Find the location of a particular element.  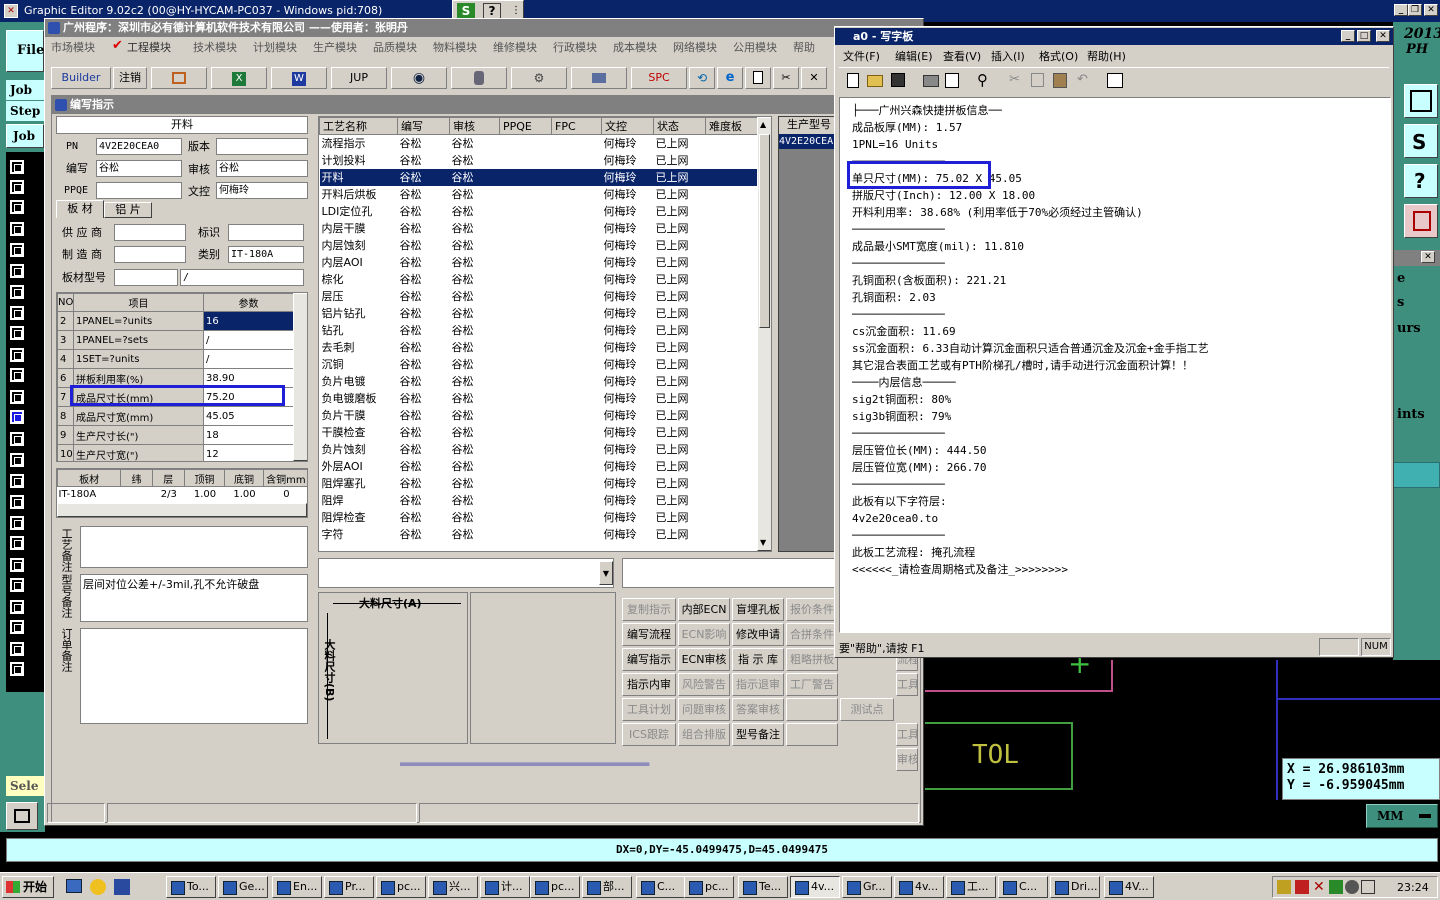

gz-menu-item: 物料模块 is located at coordinates (455, 47).